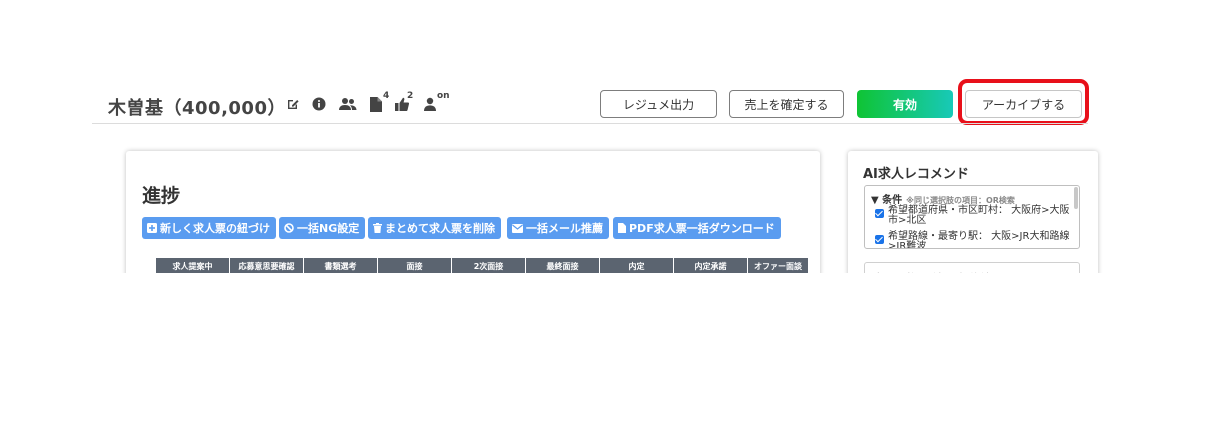 This screenshot has width=1209, height=422. I want to click on pdf-download-label: PDF求人票一括ダウンロード, so click(702, 228).